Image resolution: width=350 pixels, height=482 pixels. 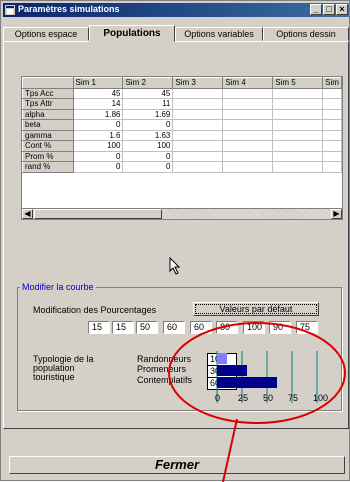 I want to click on minimize-button: _, so click(x=316, y=9).